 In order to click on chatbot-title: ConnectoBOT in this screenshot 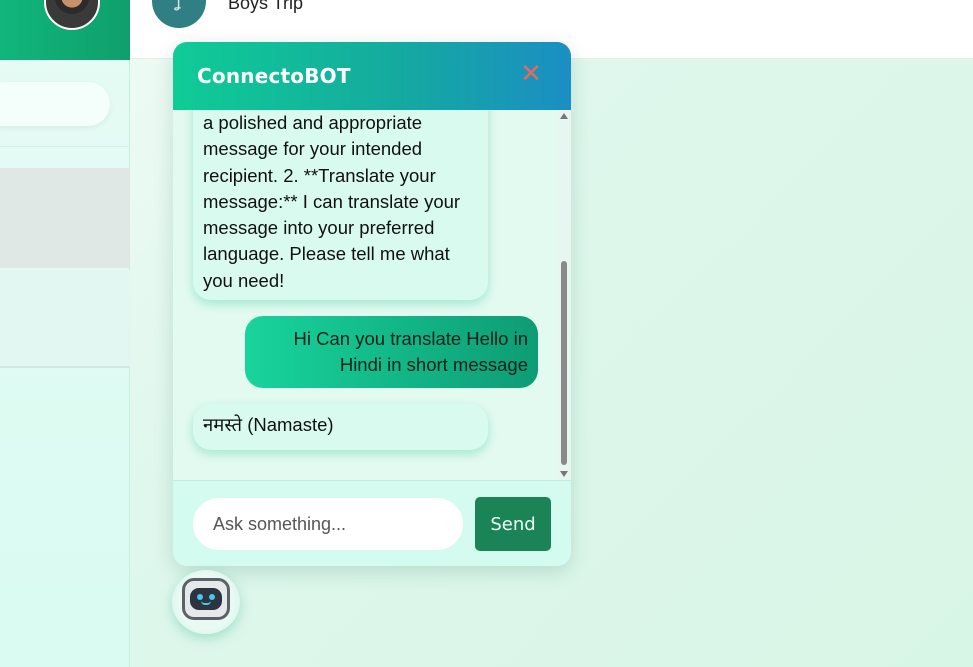, I will do `click(274, 76)`.